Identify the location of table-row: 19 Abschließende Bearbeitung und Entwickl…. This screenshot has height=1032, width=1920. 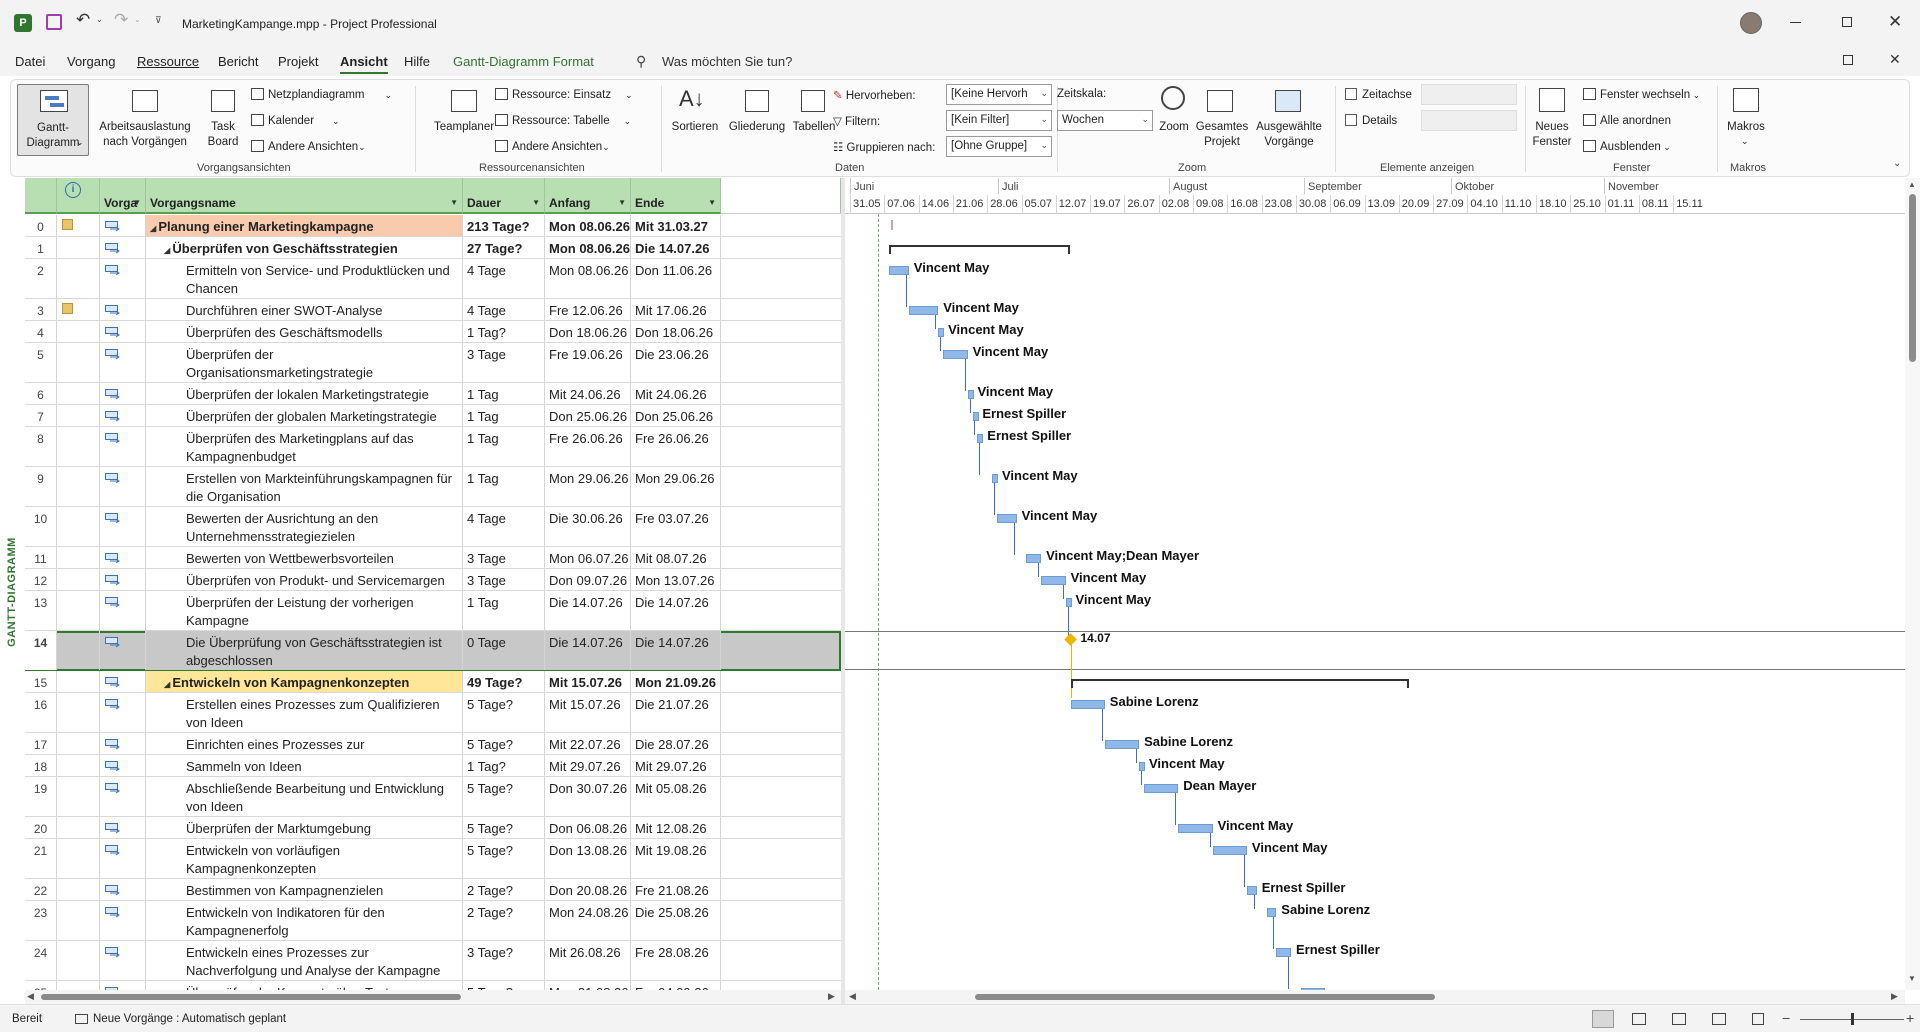
(433, 797).